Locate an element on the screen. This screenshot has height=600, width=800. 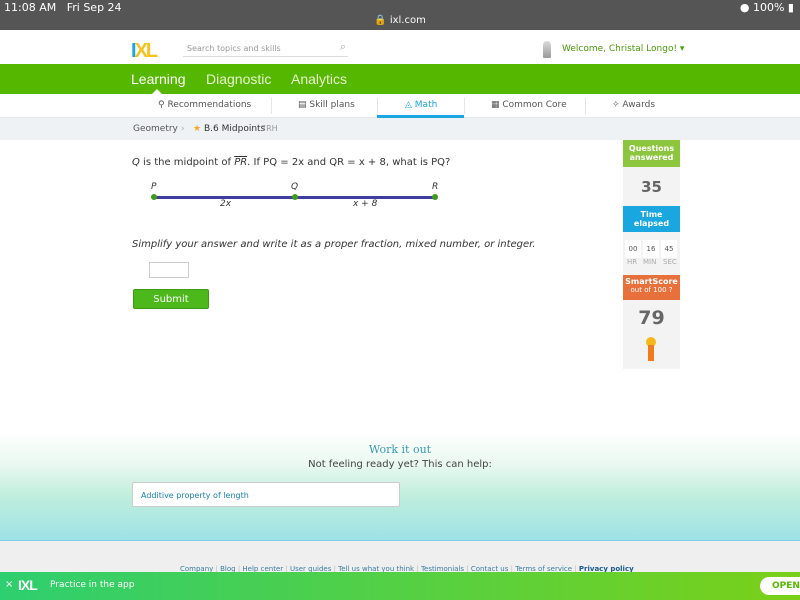
user-menu: Welcome, Christal Longo! ▾ is located at coordinates (623, 49).